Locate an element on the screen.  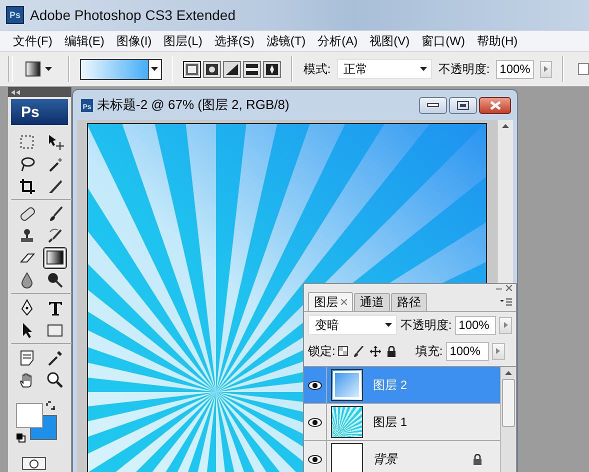
panel-tab: 路径 is located at coordinates (409, 302).